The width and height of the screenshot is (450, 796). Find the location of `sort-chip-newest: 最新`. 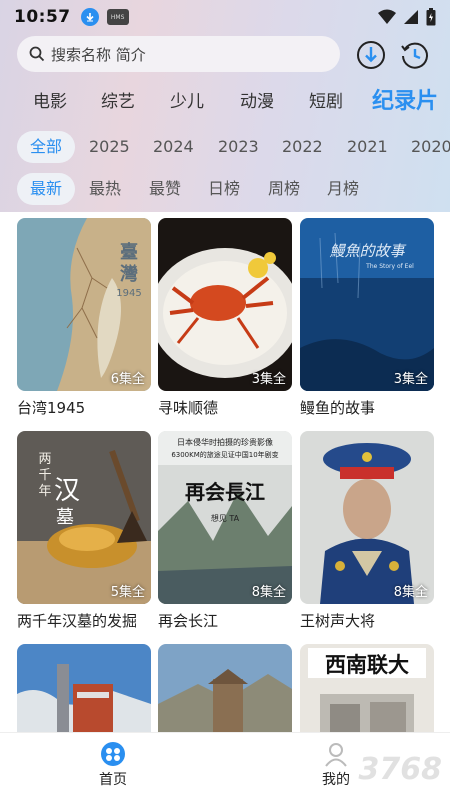

sort-chip-newest: 最新 is located at coordinates (46, 189).